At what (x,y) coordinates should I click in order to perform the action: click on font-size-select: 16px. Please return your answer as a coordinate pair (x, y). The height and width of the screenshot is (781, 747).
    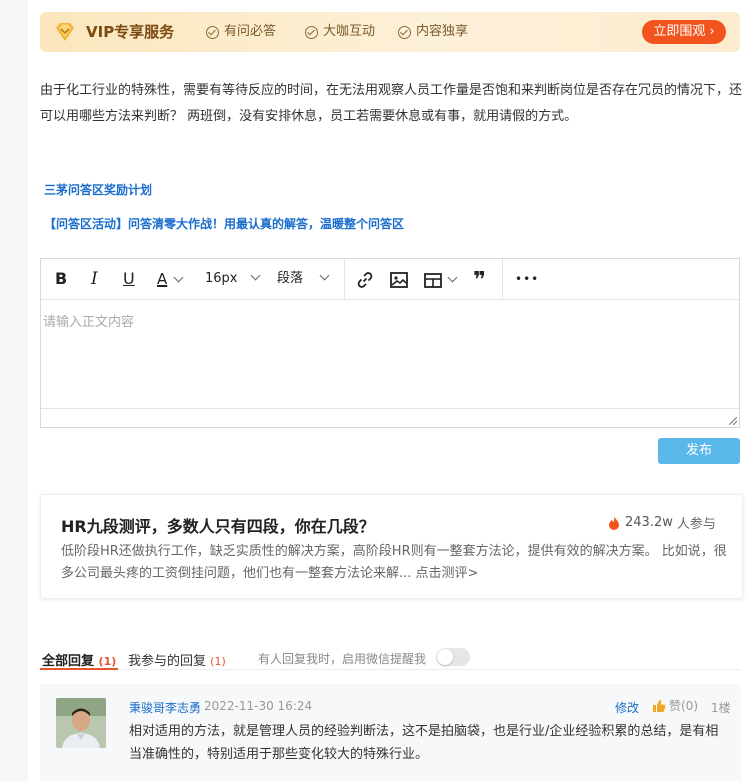
    Looking at the image, I should click on (232, 279).